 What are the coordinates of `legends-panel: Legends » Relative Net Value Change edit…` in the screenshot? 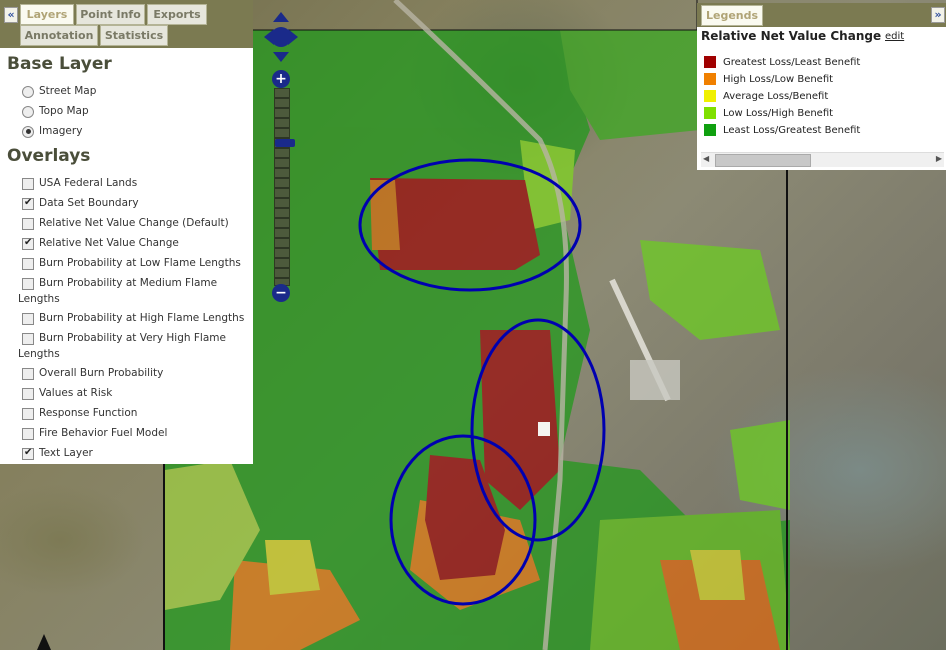 It's located at (821, 86).